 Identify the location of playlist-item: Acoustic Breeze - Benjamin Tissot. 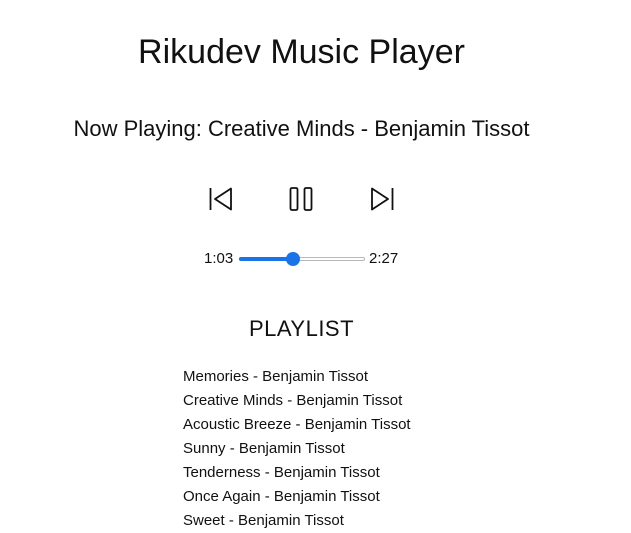
(297, 425).